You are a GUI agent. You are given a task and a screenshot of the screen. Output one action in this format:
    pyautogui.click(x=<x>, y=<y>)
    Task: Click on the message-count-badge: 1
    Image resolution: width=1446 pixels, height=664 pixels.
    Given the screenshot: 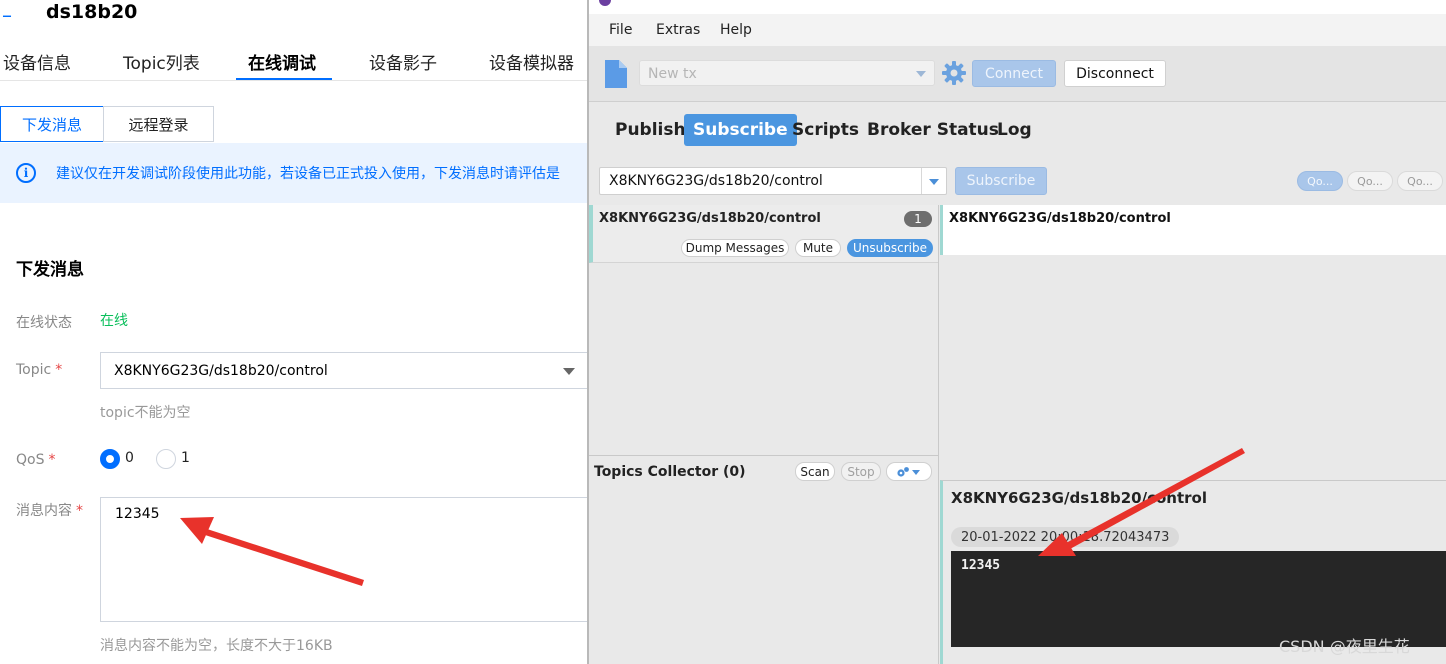 What is the action you would take?
    pyautogui.click(x=918, y=219)
    